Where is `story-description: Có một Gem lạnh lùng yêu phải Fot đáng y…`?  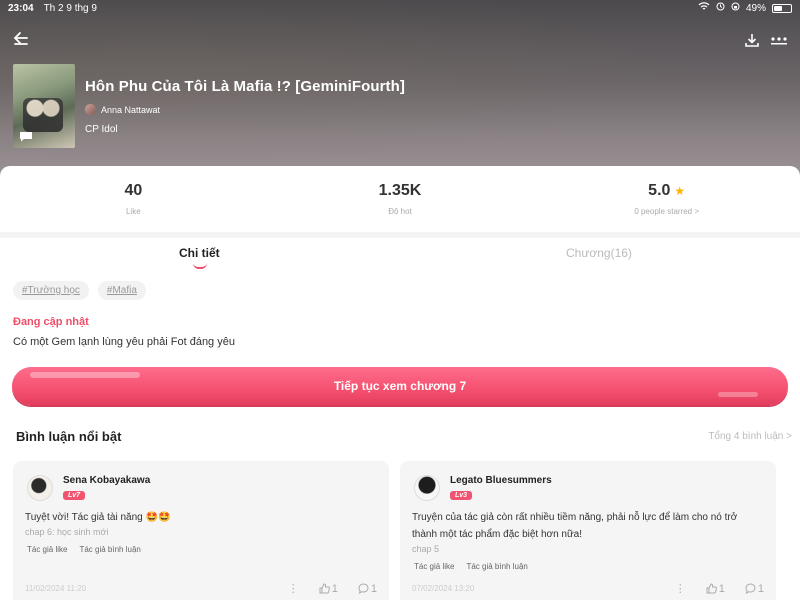 story-description: Có một Gem lạnh lùng yêu phải Fot đáng y… is located at coordinates (124, 342).